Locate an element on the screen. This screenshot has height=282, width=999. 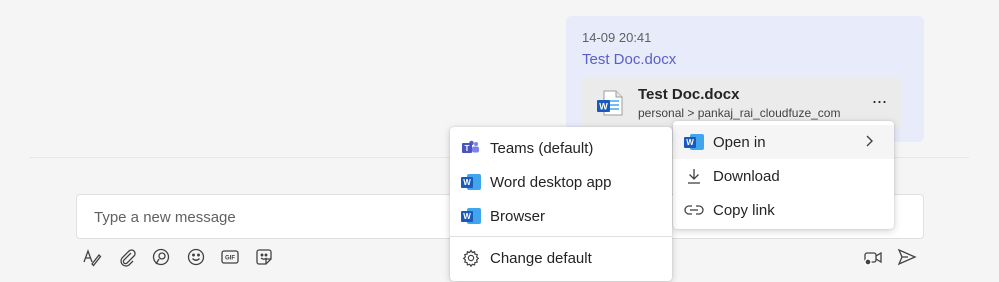
menu-item-label: Open in is located at coordinates (739, 142).